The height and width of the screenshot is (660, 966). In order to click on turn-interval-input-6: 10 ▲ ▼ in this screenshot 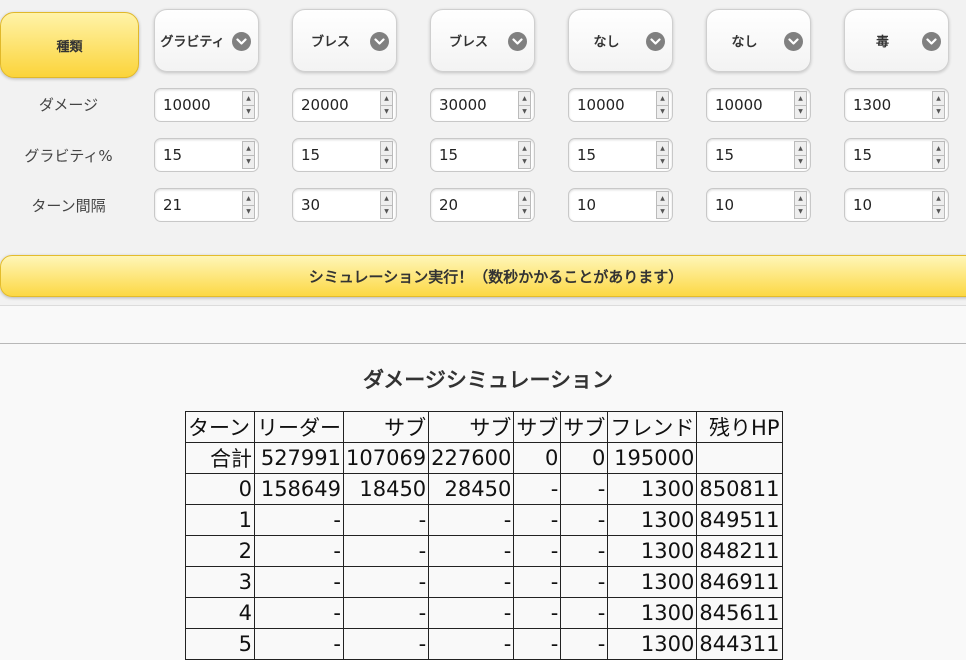, I will do `click(896, 205)`.